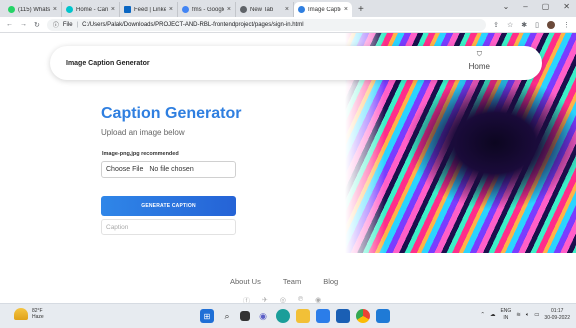 The image size is (576, 328). What do you see at coordinates (227, 316) in the screenshot?
I see `search-icon: ⌕` at bounding box center [227, 316].